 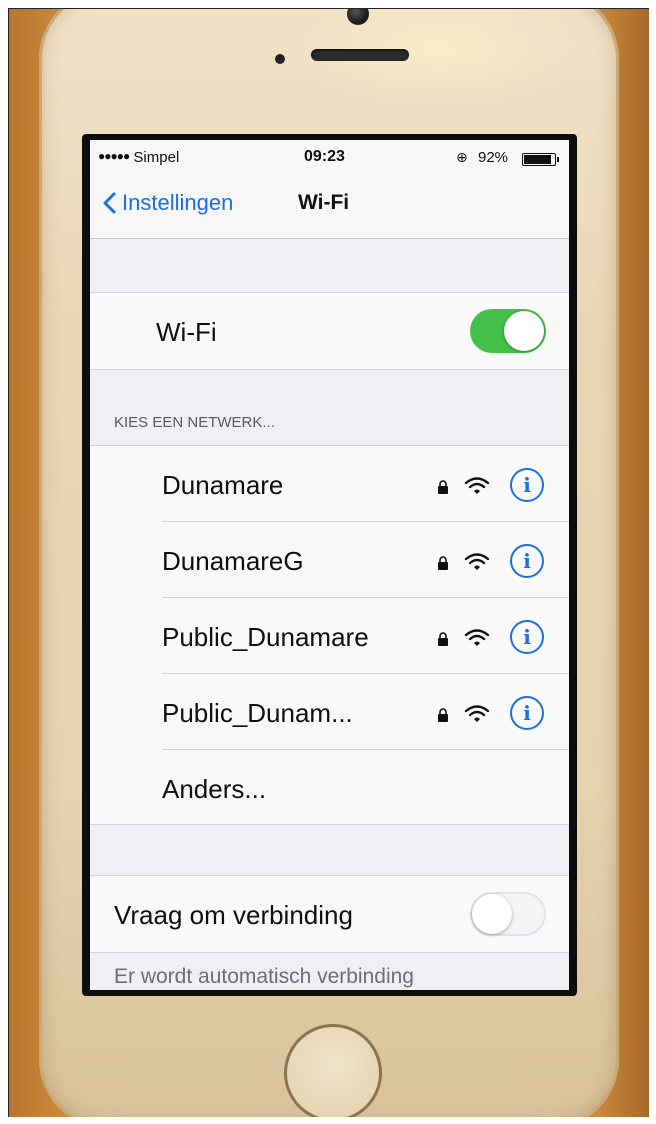 I want to click on chevron-left-icon, so click(x=109, y=203).